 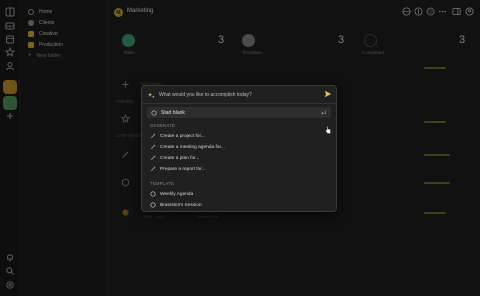 I want to click on start-blank-label: Start blank, so click(x=173, y=112).